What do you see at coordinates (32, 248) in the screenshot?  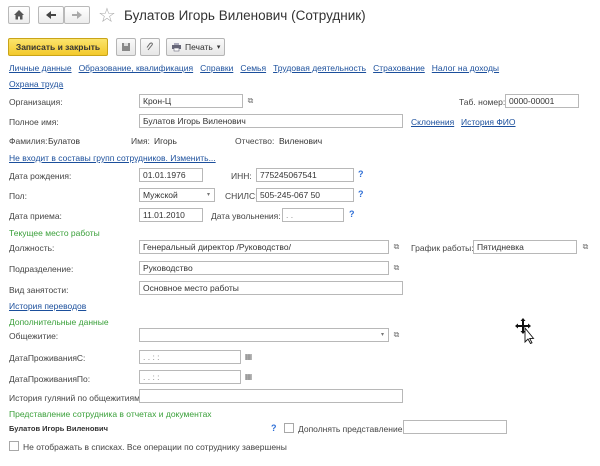 I see `position-label: Должность:` at bounding box center [32, 248].